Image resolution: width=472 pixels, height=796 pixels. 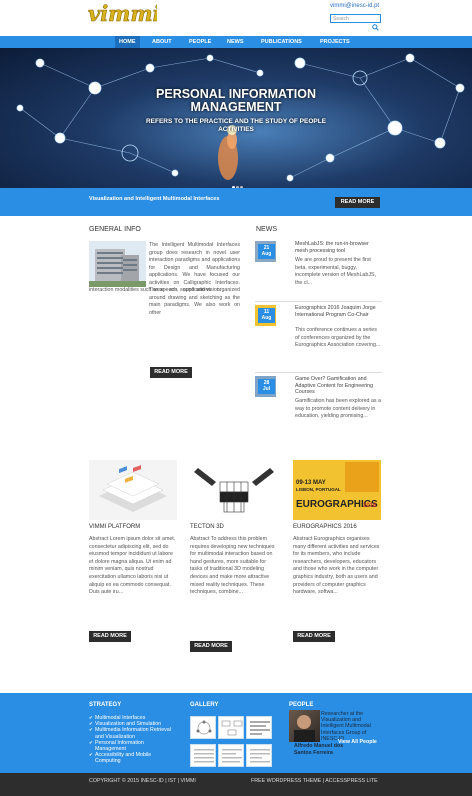 What do you see at coordinates (370, 506) in the screenshot?
I see `svg-text: 2016` at bounding box center [370, 506].